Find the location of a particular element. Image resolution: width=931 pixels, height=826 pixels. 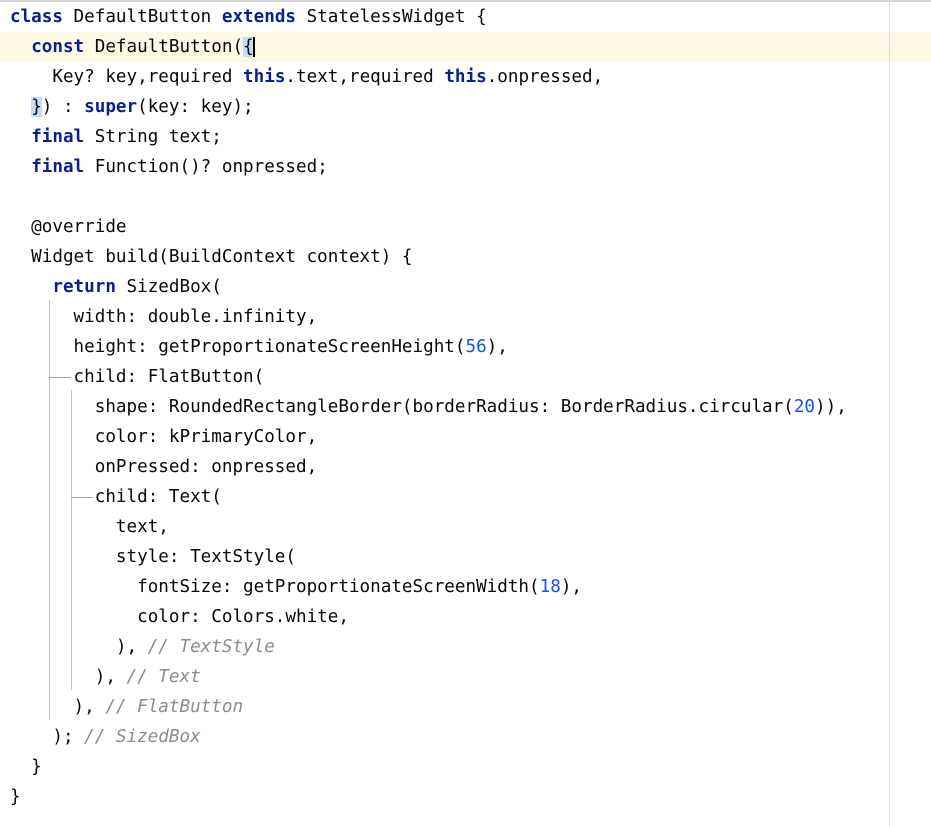

code-line: text, is located at coordinates (89, 527).